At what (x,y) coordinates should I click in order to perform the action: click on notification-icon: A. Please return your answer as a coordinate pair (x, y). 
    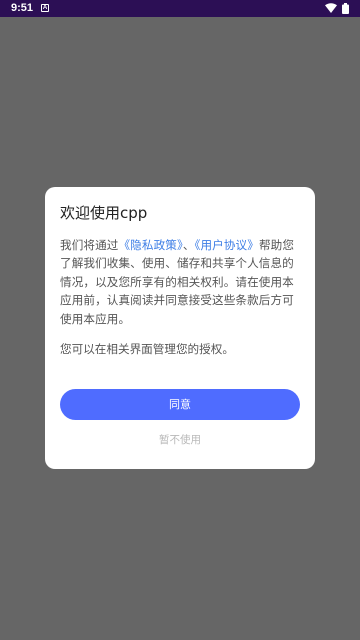
    Looking at the image, I should click on (45, 8).